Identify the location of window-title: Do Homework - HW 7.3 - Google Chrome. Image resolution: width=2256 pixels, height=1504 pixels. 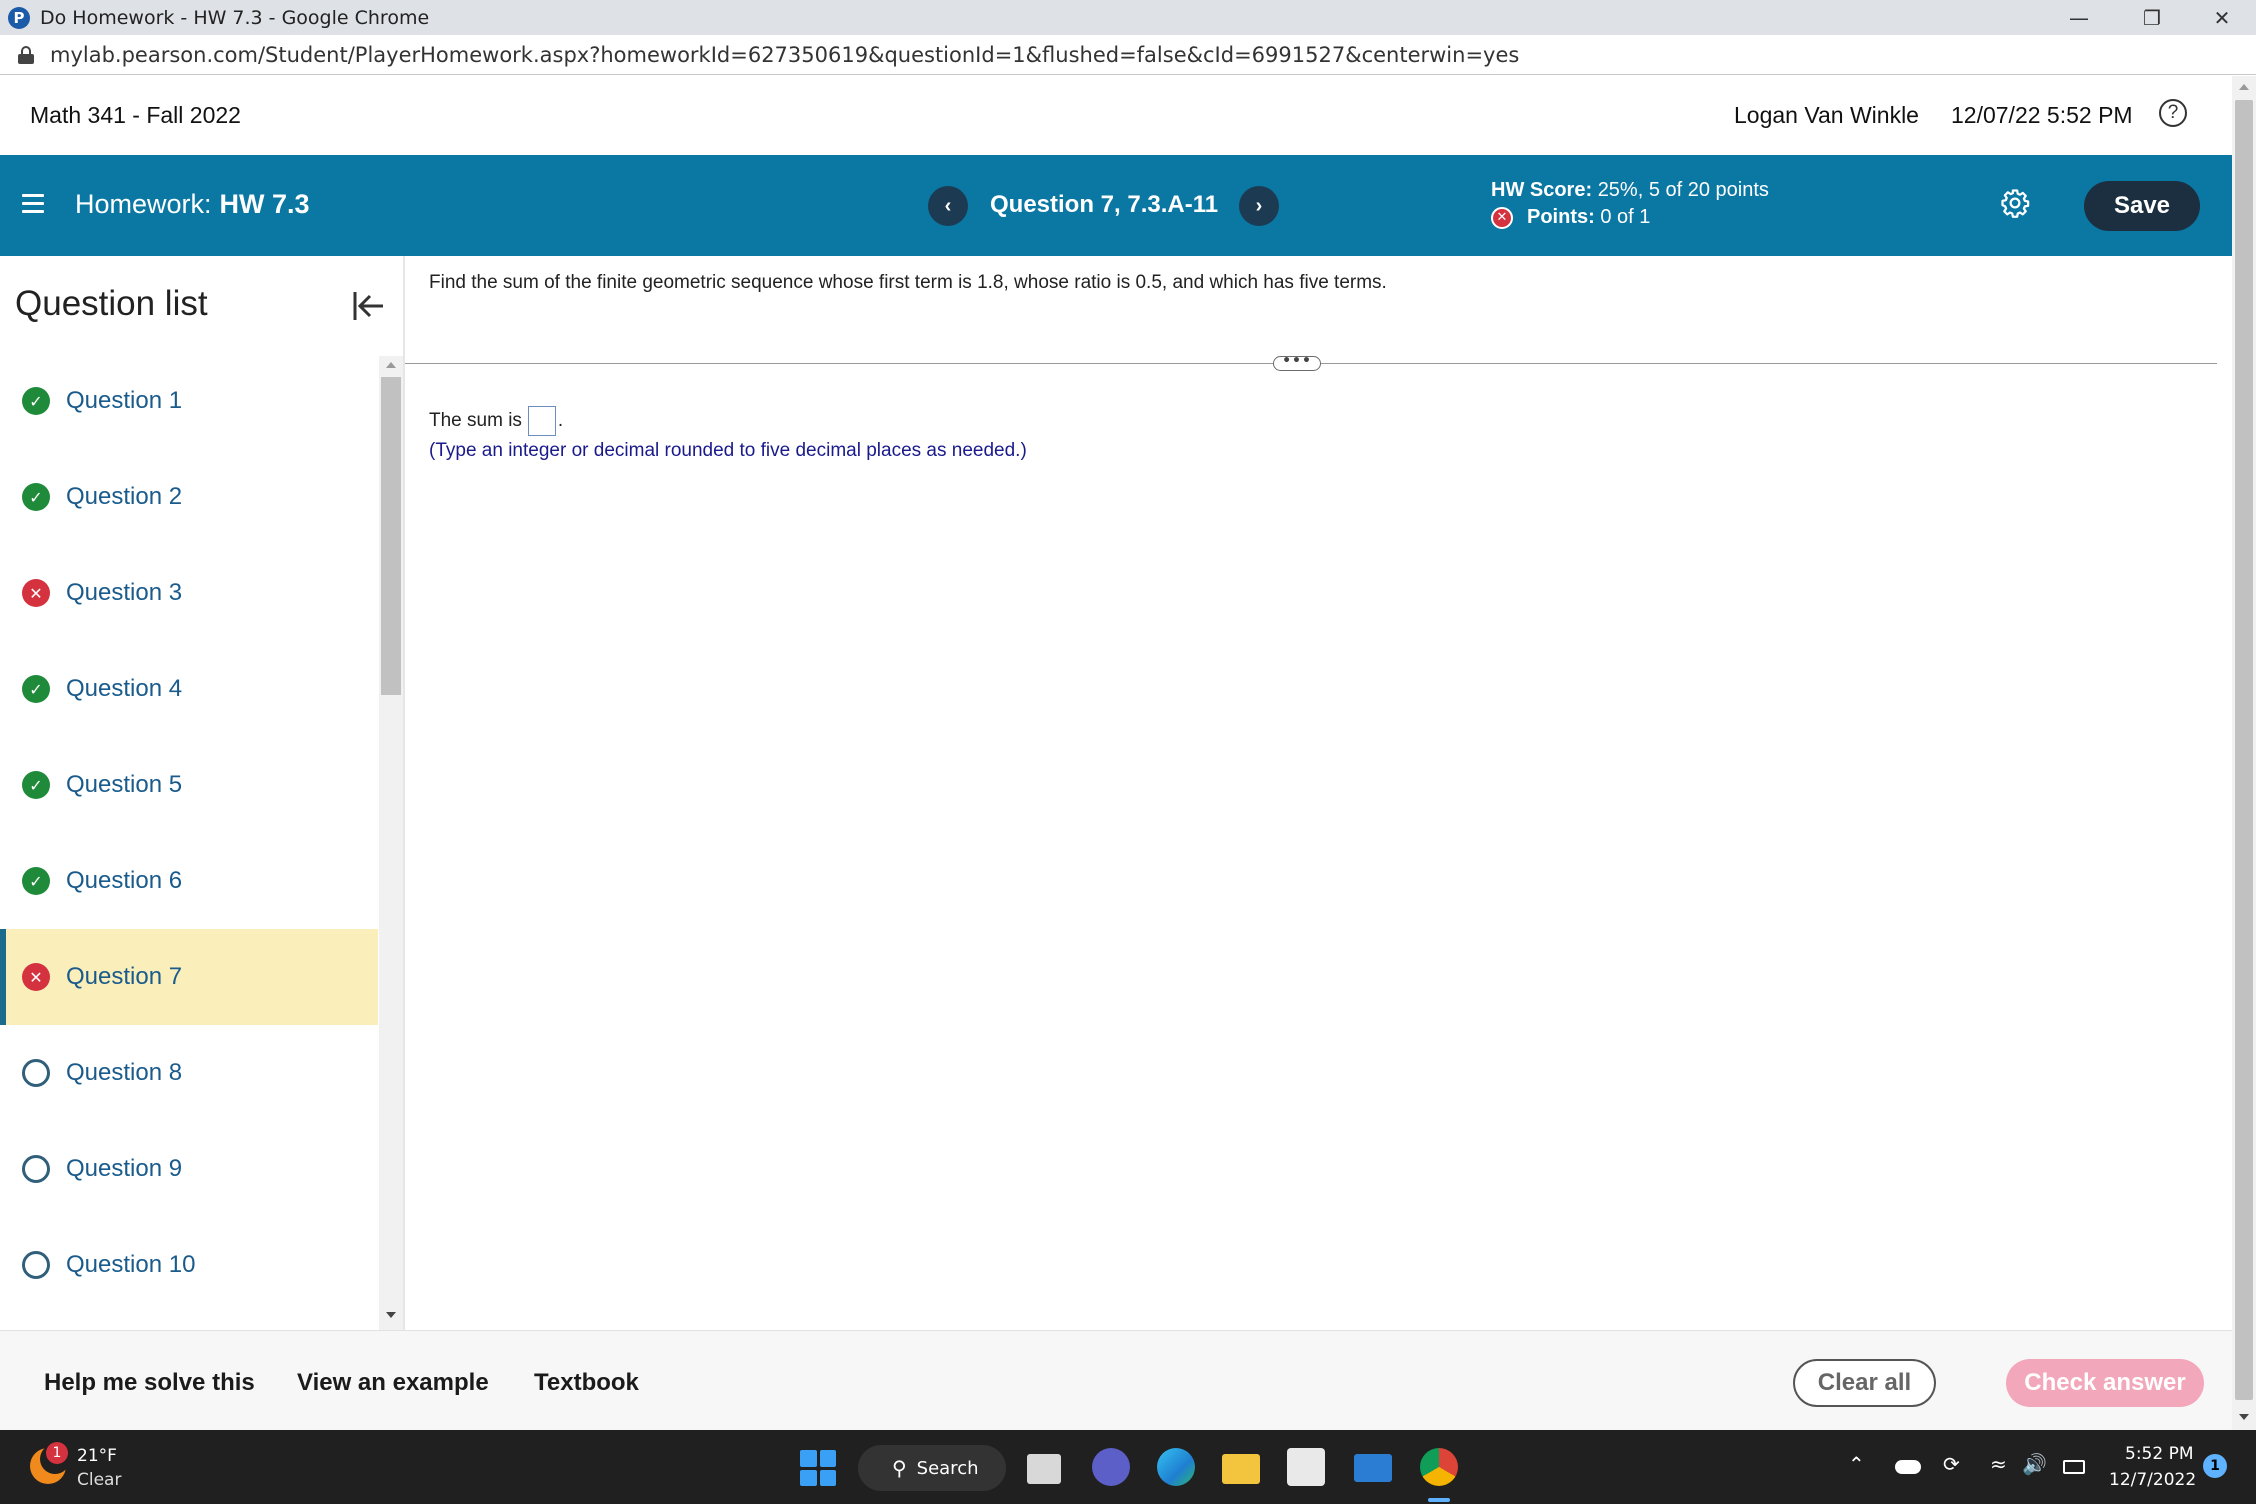
(235, 17).